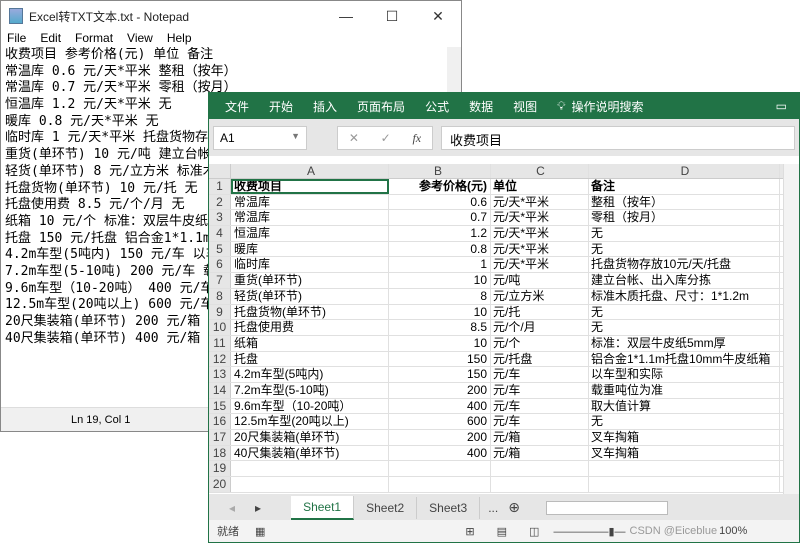 Image resolution: width=800 pixels, height=543 pixels. What do you see at coordinates (540, 171) in the screenshot?
I see `column-header-c: C` at bounding box center [540, 171].